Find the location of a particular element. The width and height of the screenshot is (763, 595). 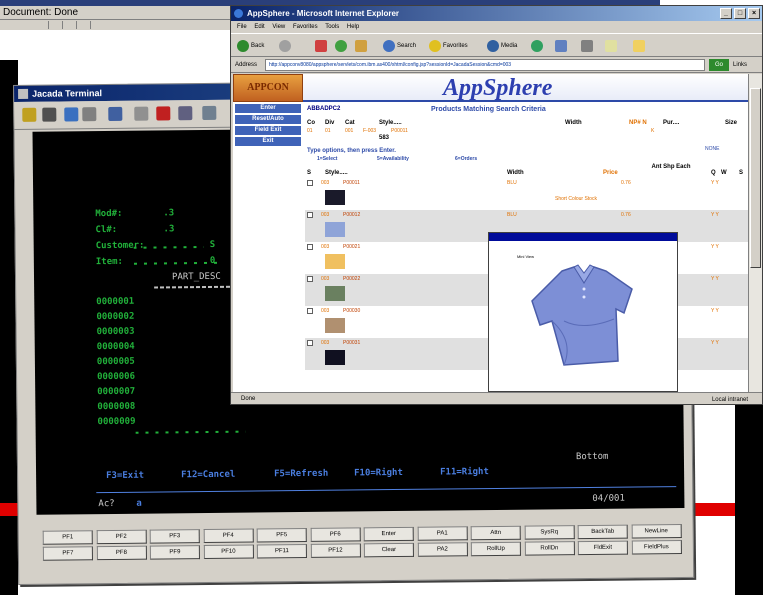

screen-row: 0000001 is located at coordinates (115, 302).